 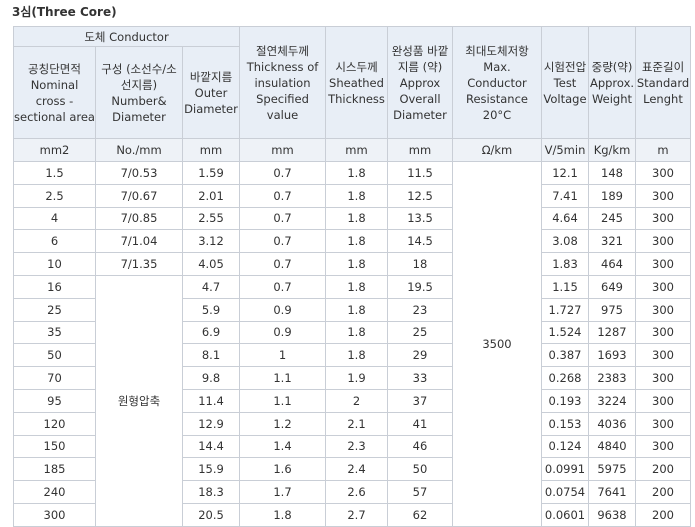 I want to click on weight-cell: 975, so click(x=612, y=309).